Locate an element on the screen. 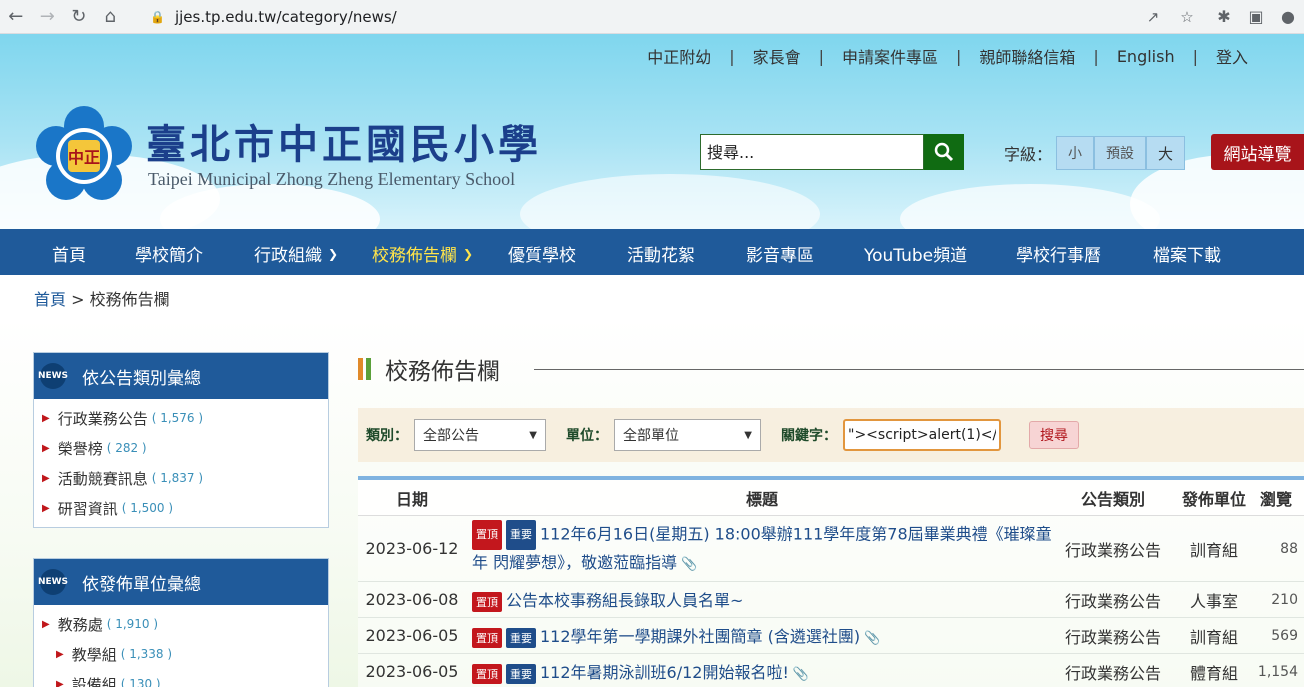  font-size-default-button: 預設 is located at coordinates (1120, 153).